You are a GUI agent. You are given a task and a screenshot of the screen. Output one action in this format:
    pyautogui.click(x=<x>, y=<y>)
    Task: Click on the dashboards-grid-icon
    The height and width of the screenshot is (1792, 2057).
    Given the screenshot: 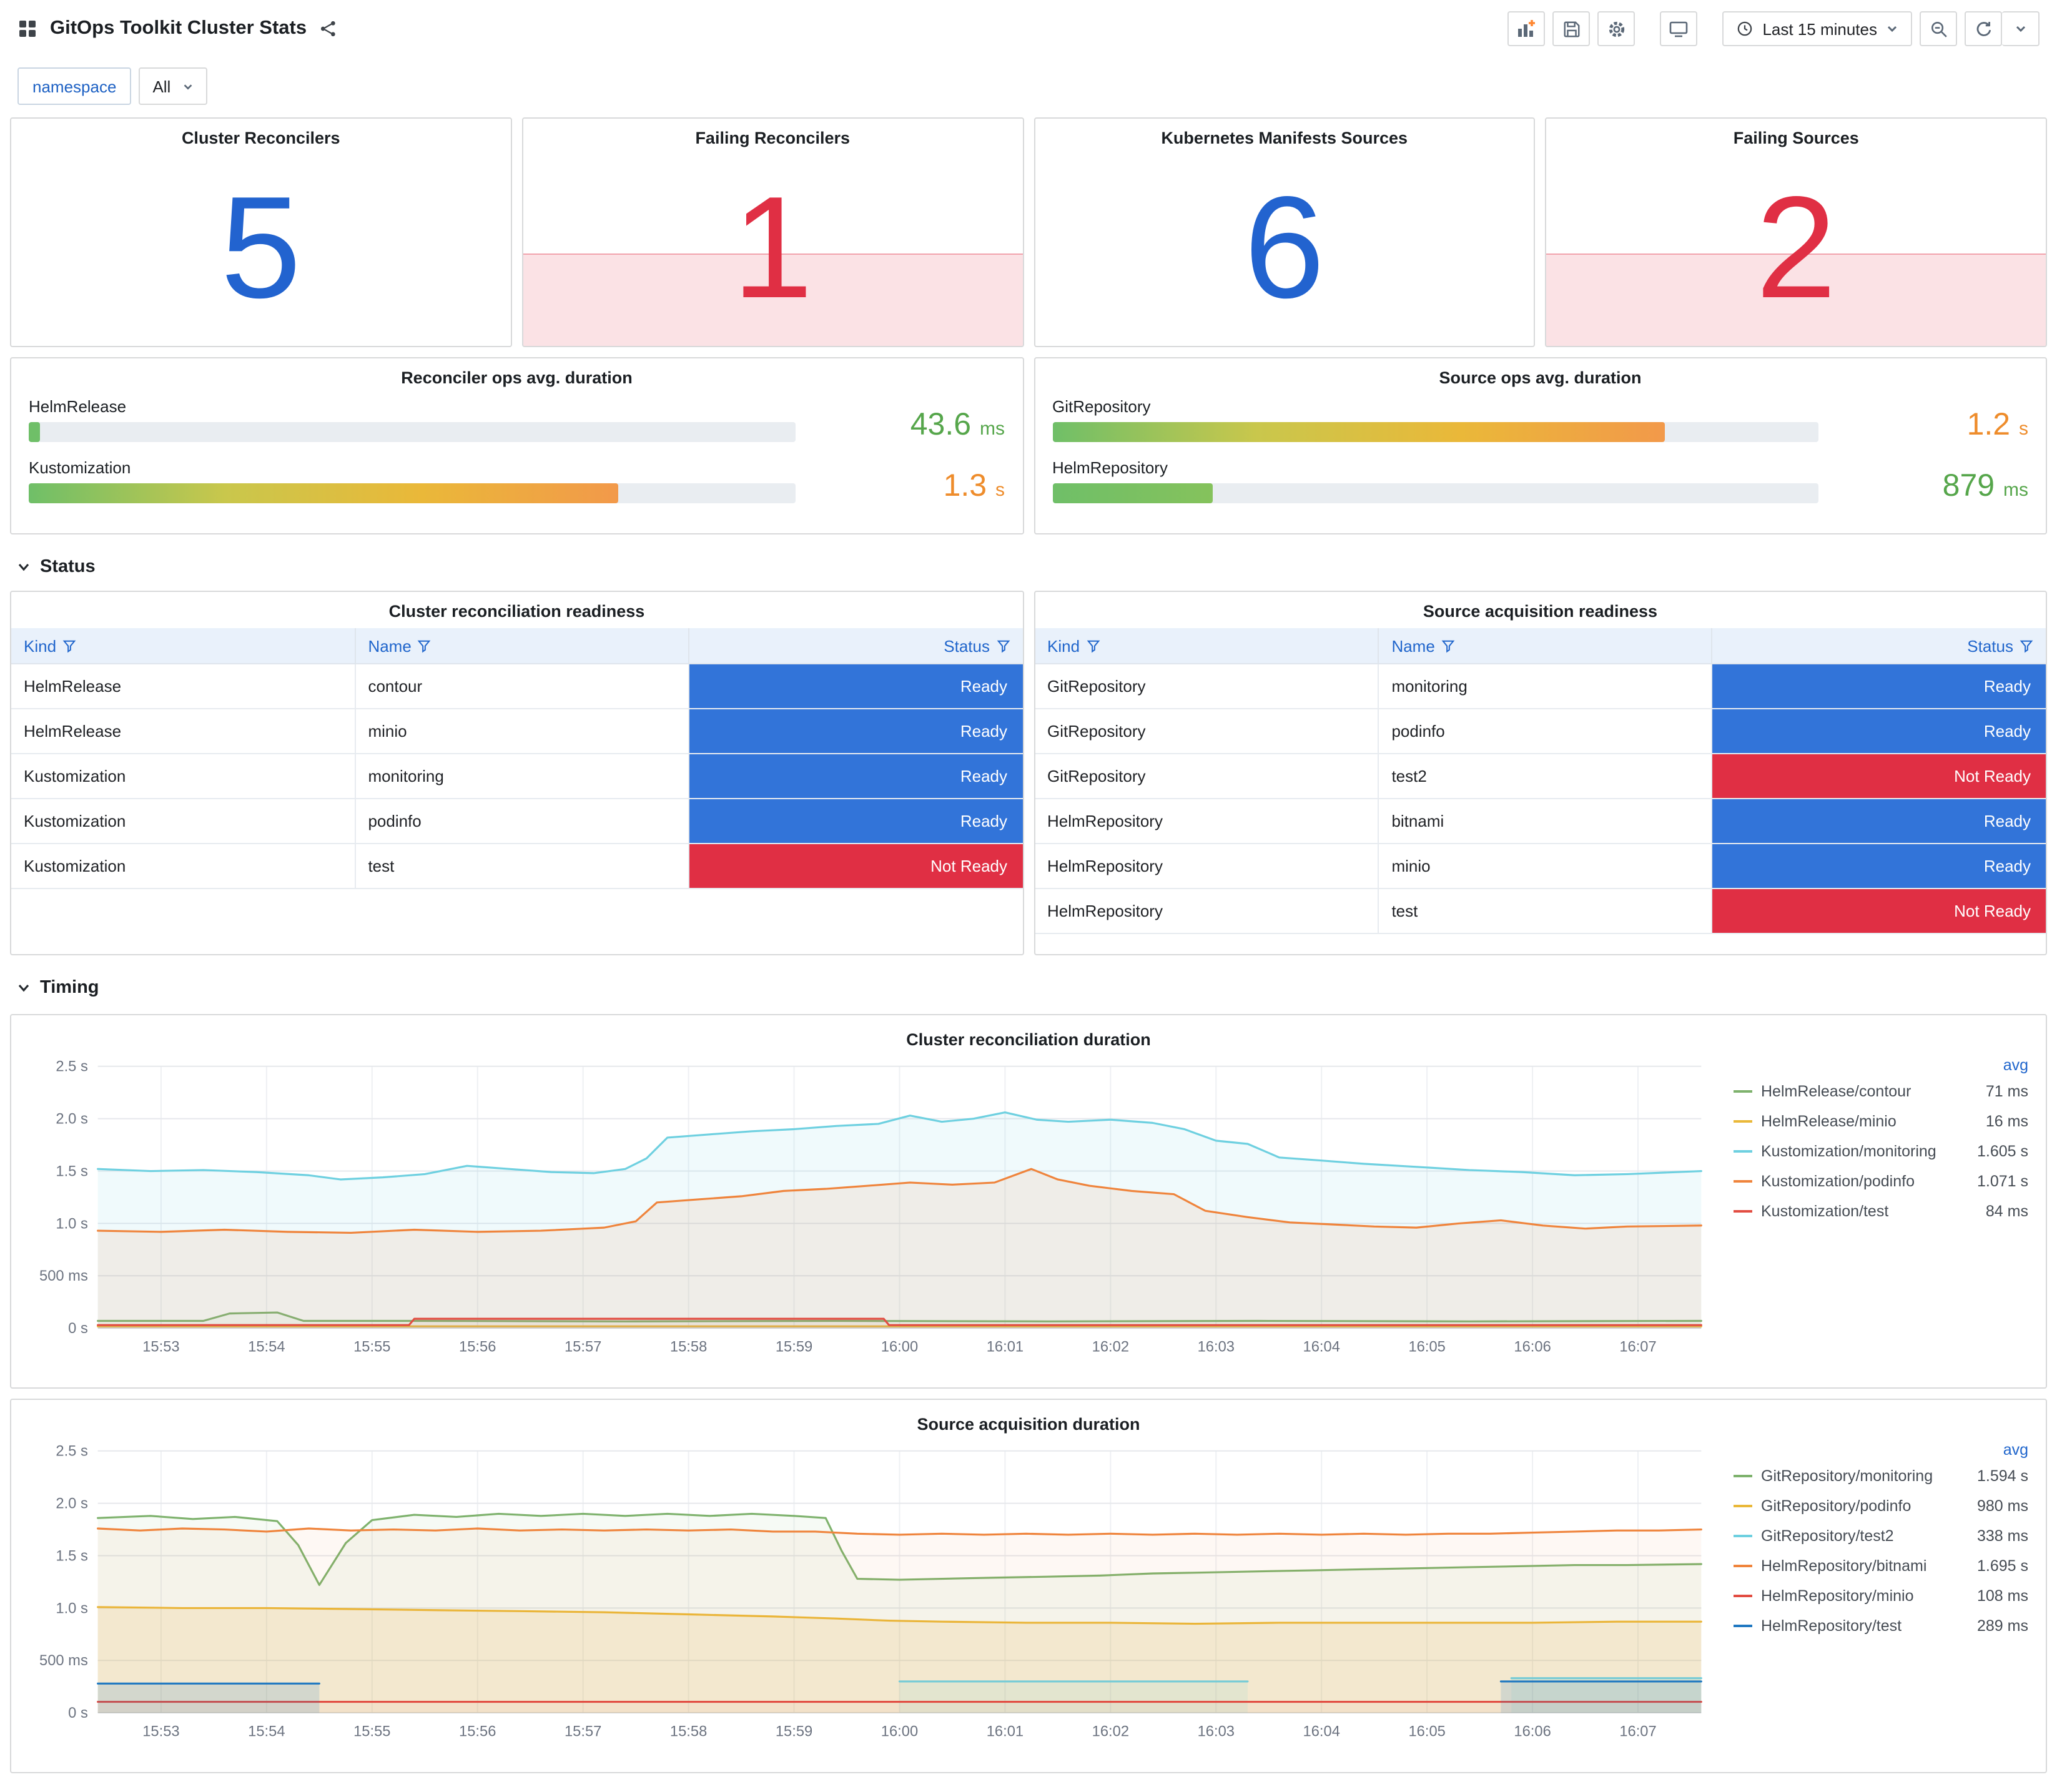 What is the action you would take?
    pyautogui.click(x=27, y=29)
    